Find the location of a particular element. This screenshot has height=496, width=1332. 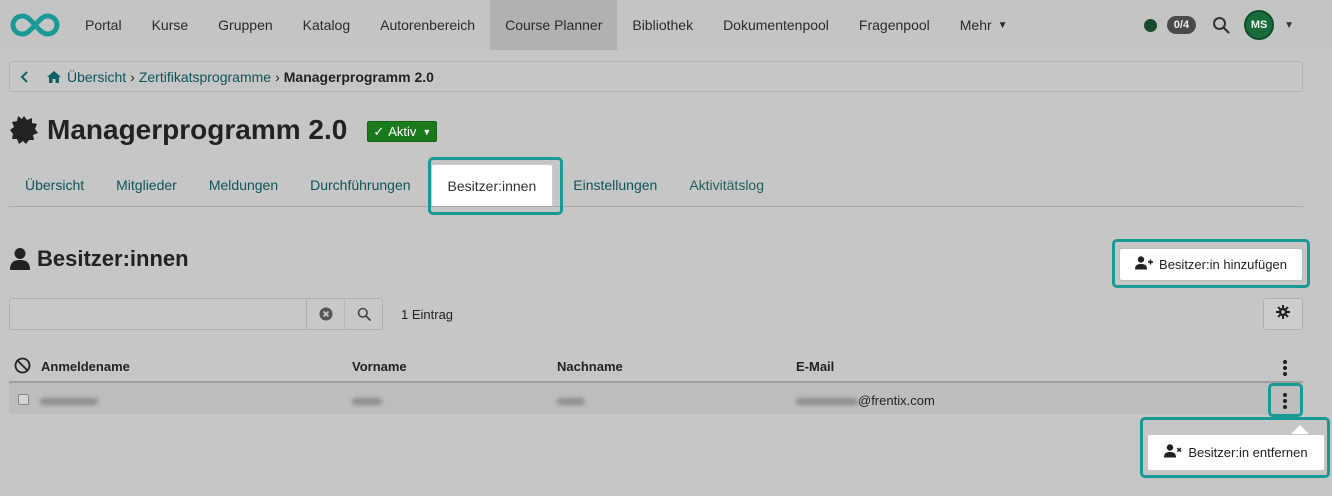

status-label: Aktiv is located at coordinates (402, 131).